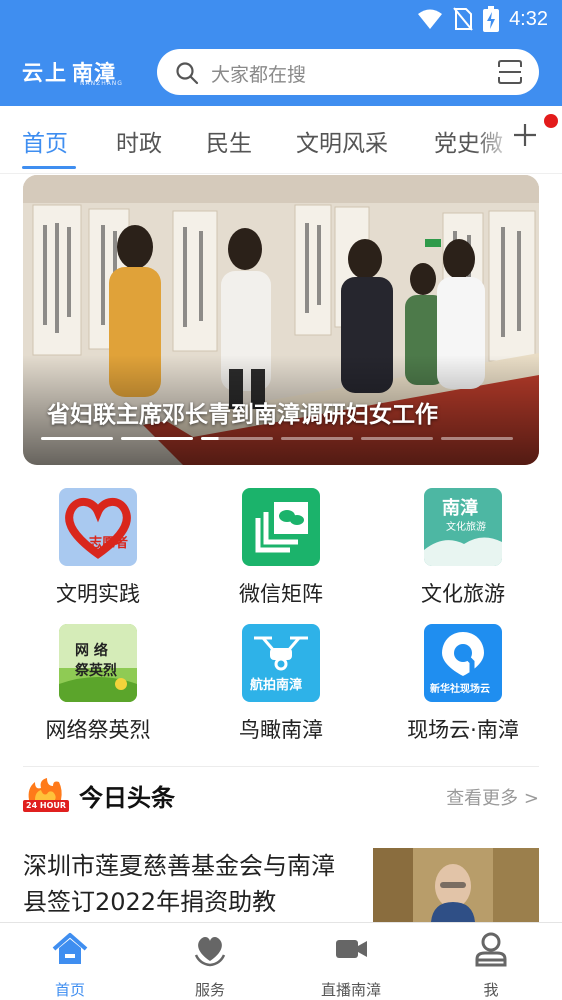 The width and height of the screenshot is (562, 1000). I want to click on service-heart-icon, so click(210, 952).